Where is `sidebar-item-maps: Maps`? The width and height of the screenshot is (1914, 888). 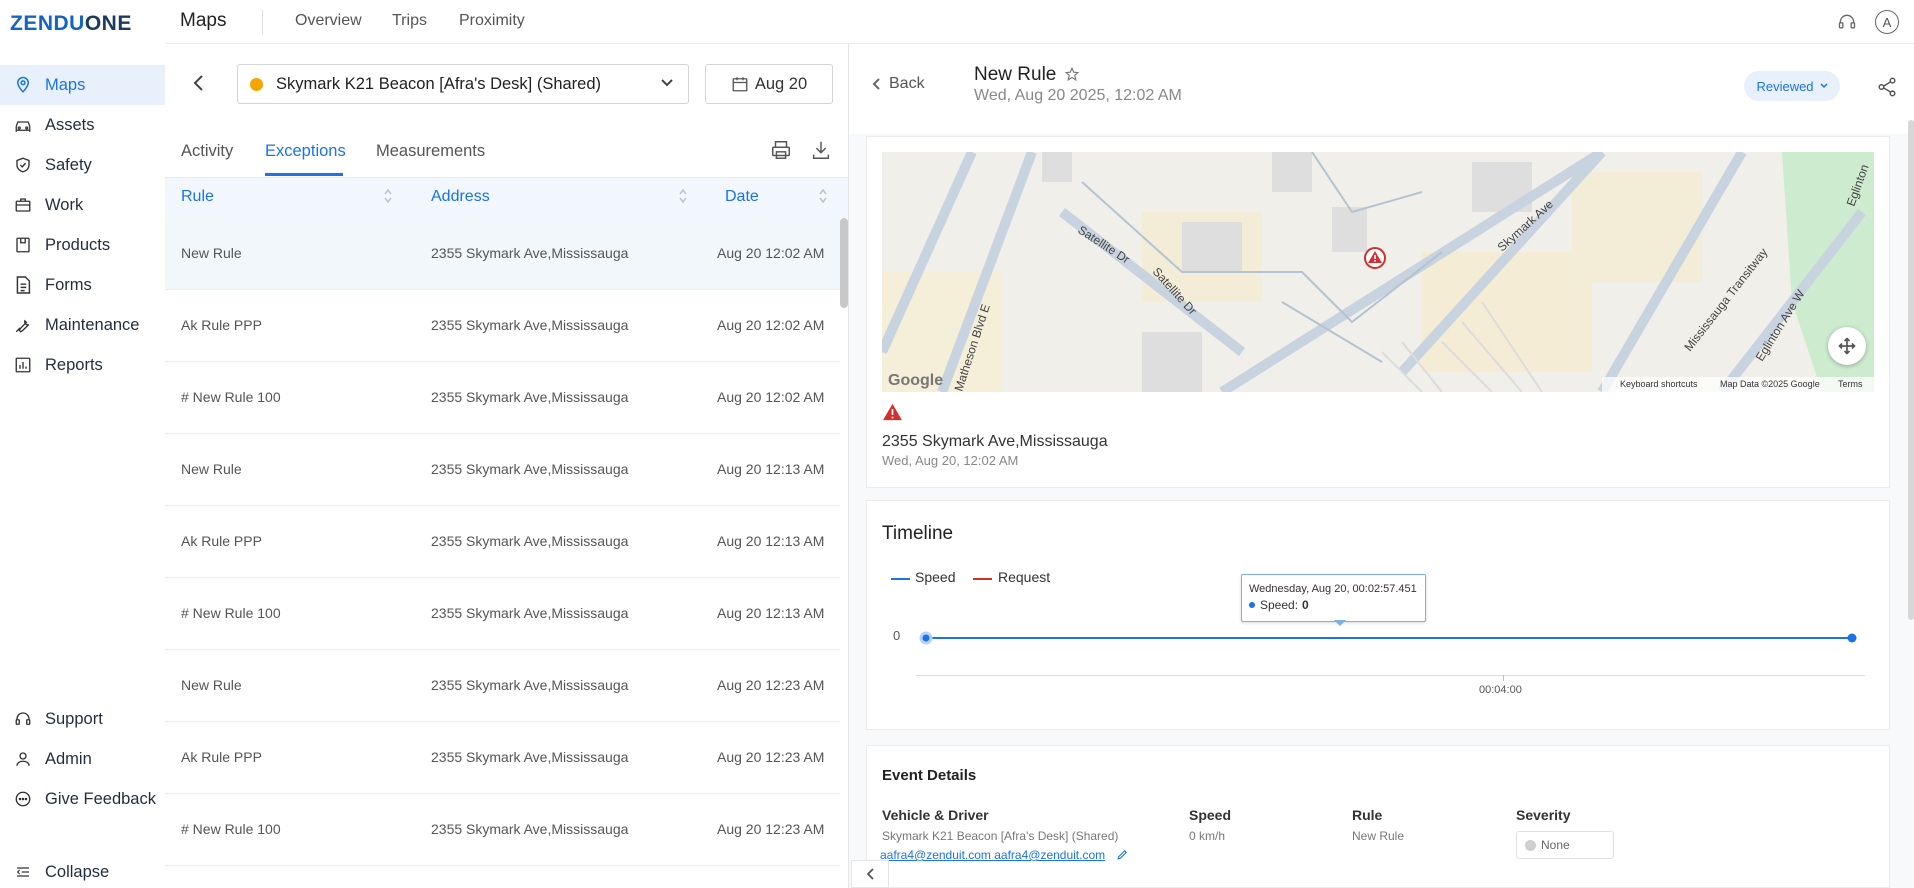 sidebar-item-maps: Maps is located at coordinates (82, 85).